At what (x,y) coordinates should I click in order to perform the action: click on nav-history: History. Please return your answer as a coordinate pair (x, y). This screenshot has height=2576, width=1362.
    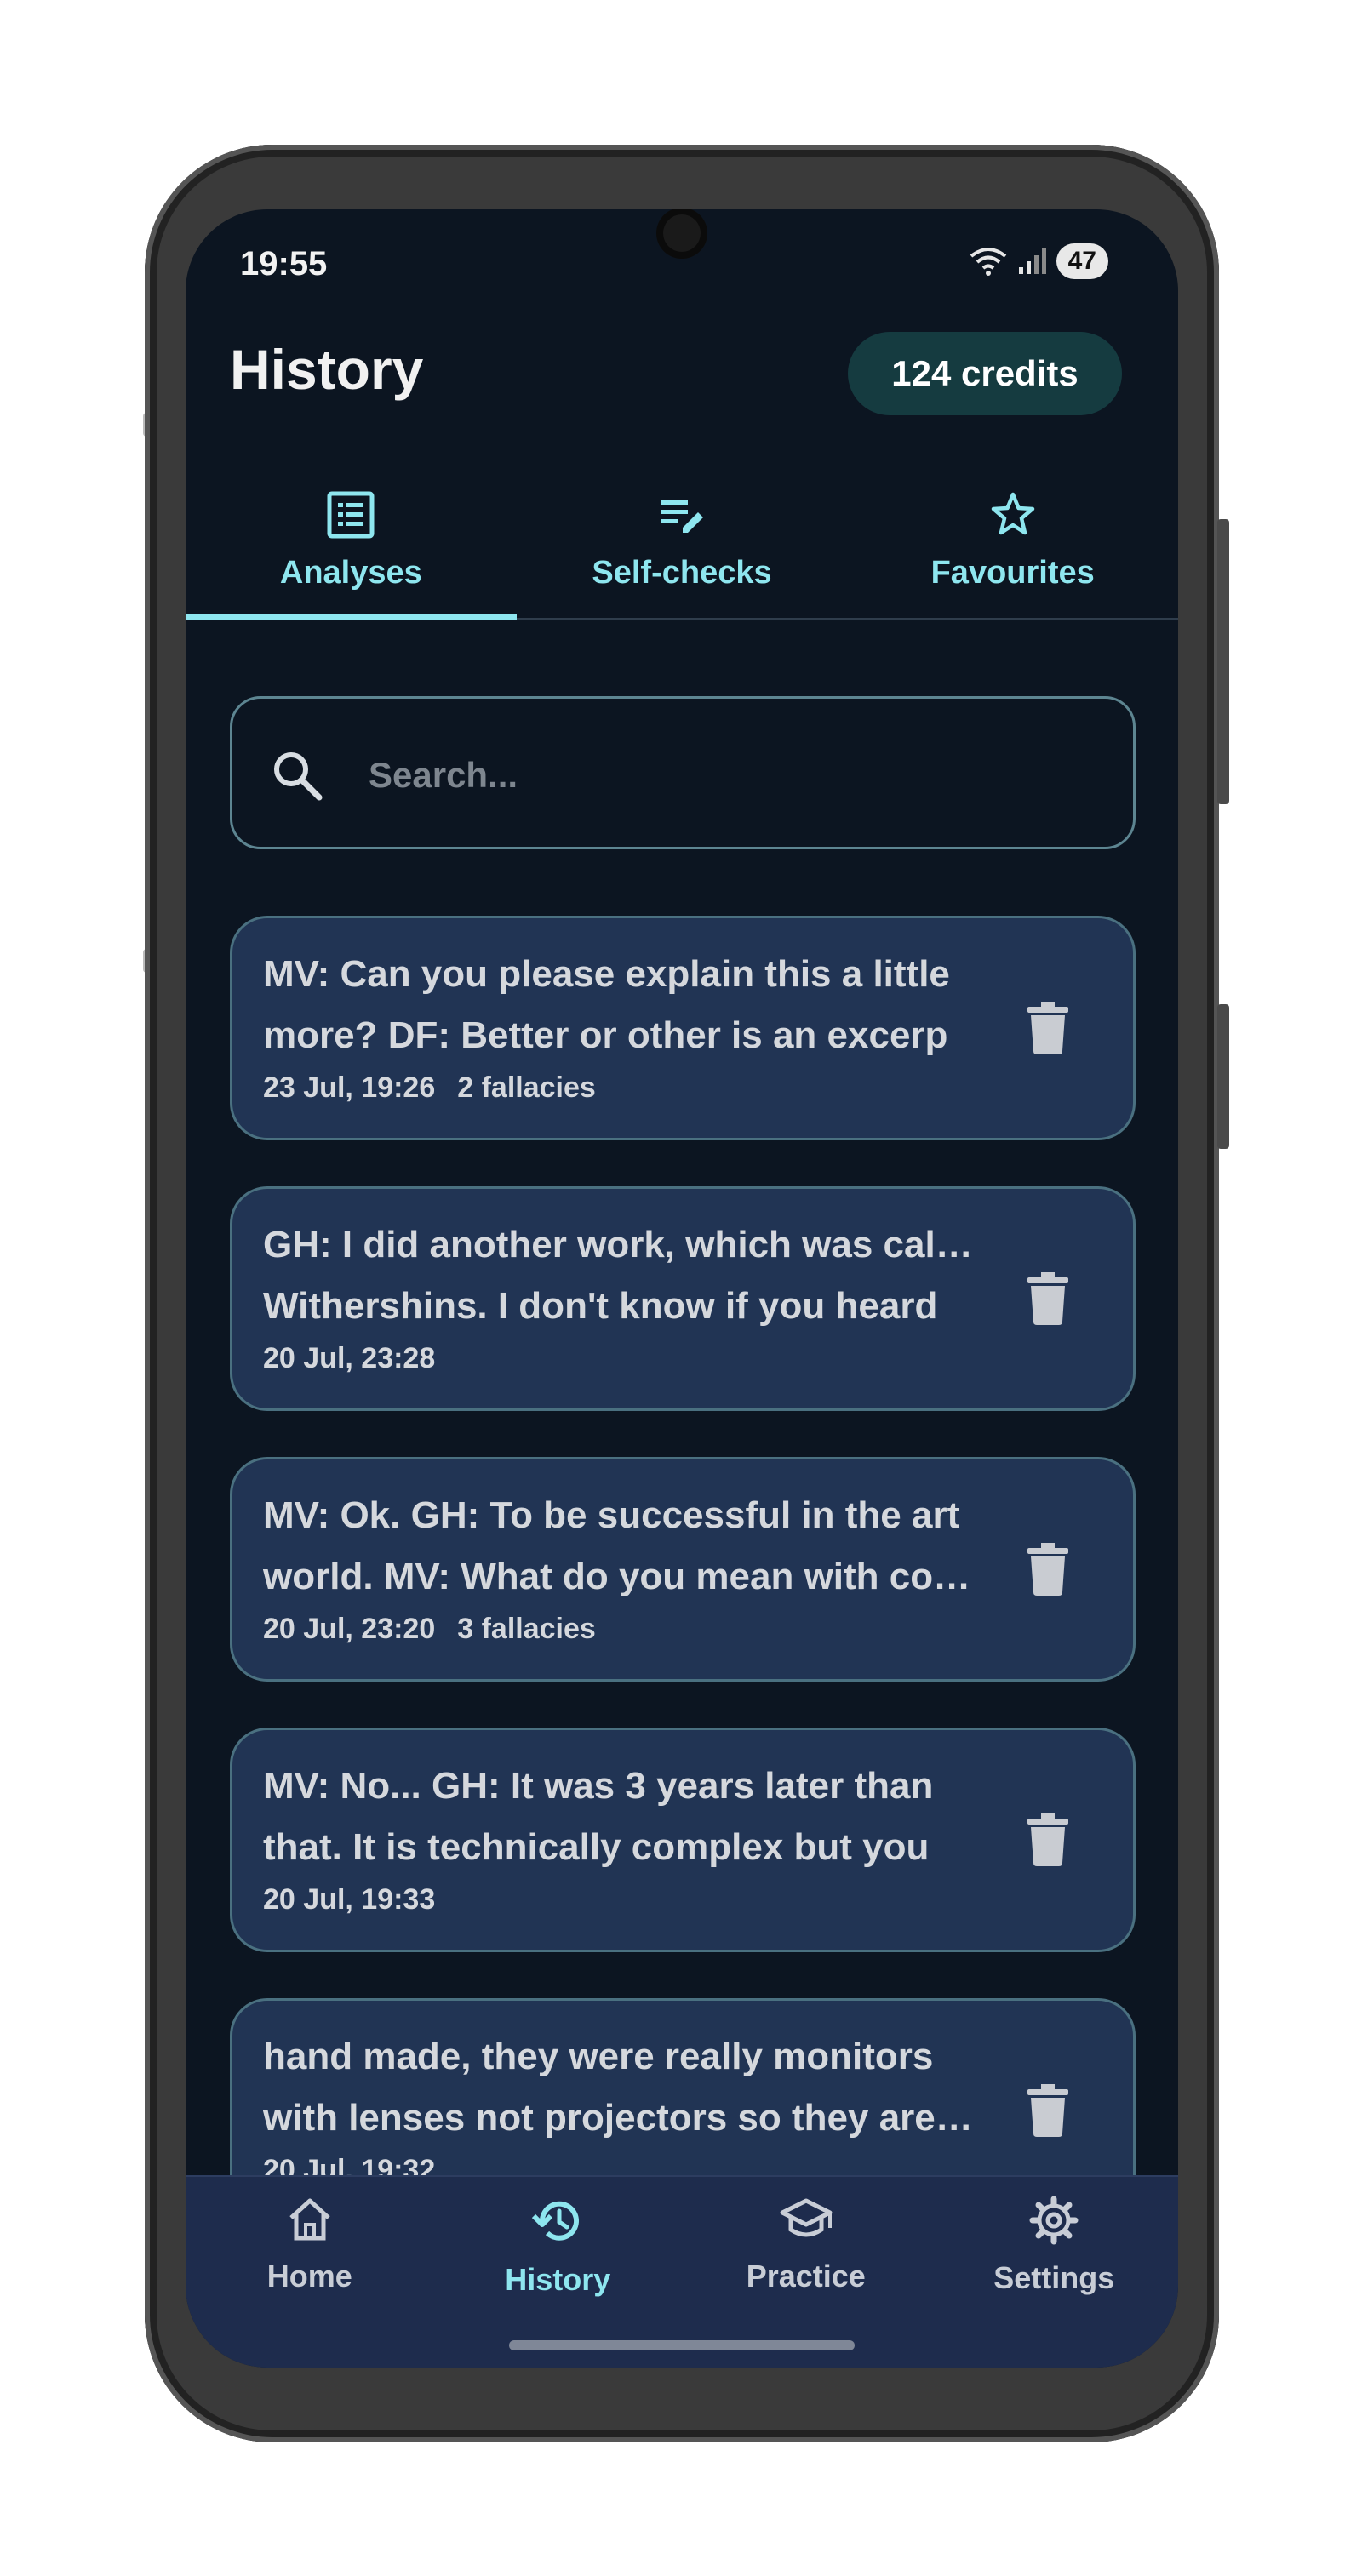
    Looking at the image, I should click on (558, 2272).